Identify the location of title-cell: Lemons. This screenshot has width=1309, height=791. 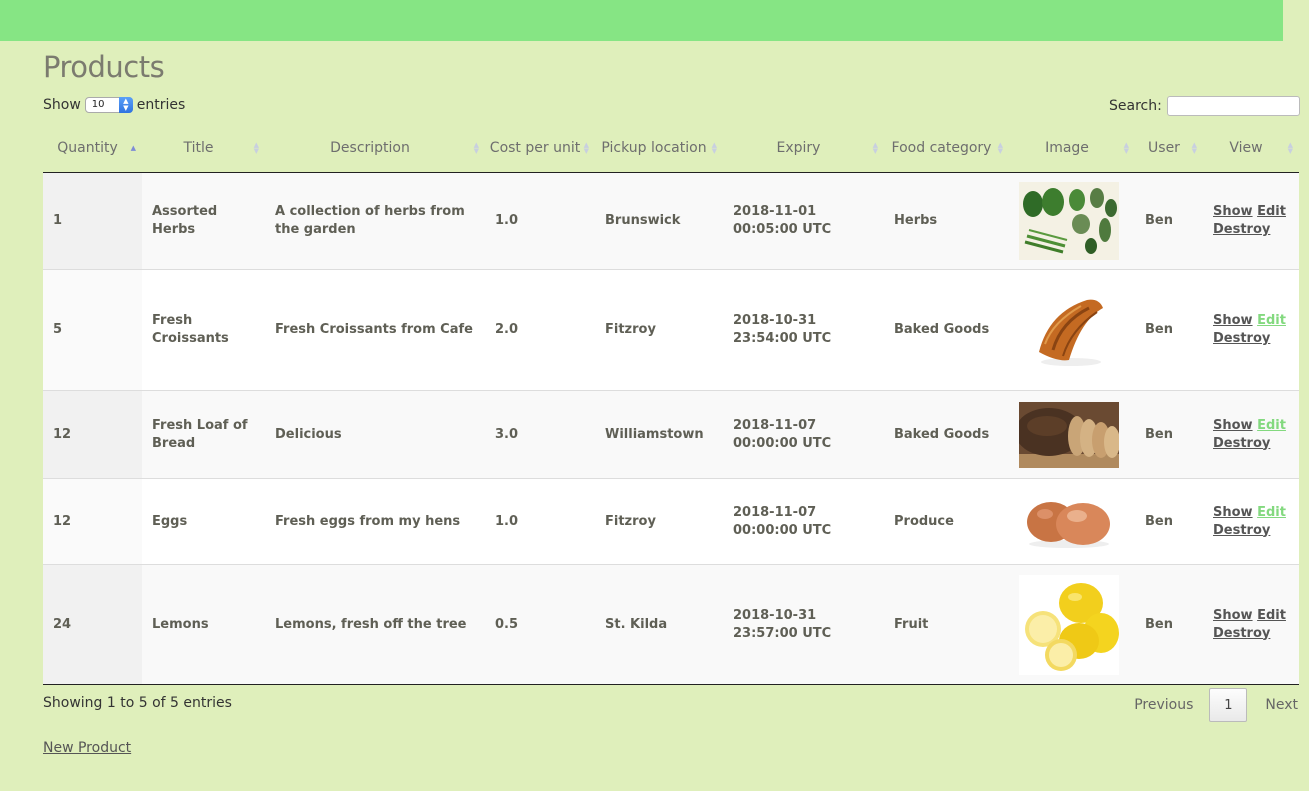
(203, 624).